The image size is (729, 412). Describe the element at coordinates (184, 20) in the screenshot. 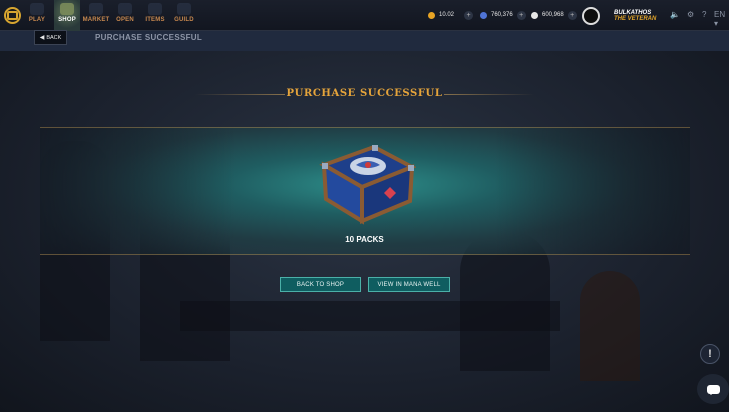

I see `nav-item-label: GUILD` at that location.